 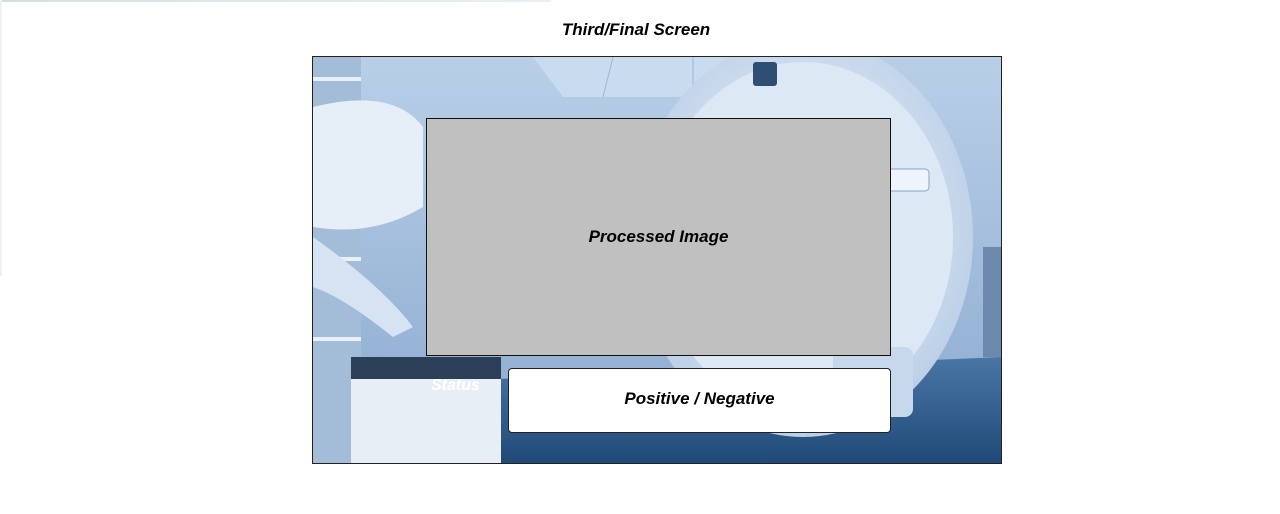 What do you see at coordinates (636, 29) in the screenshot?
I see `screen-title: Third/Final Screen` at bounding box center [636, 29].